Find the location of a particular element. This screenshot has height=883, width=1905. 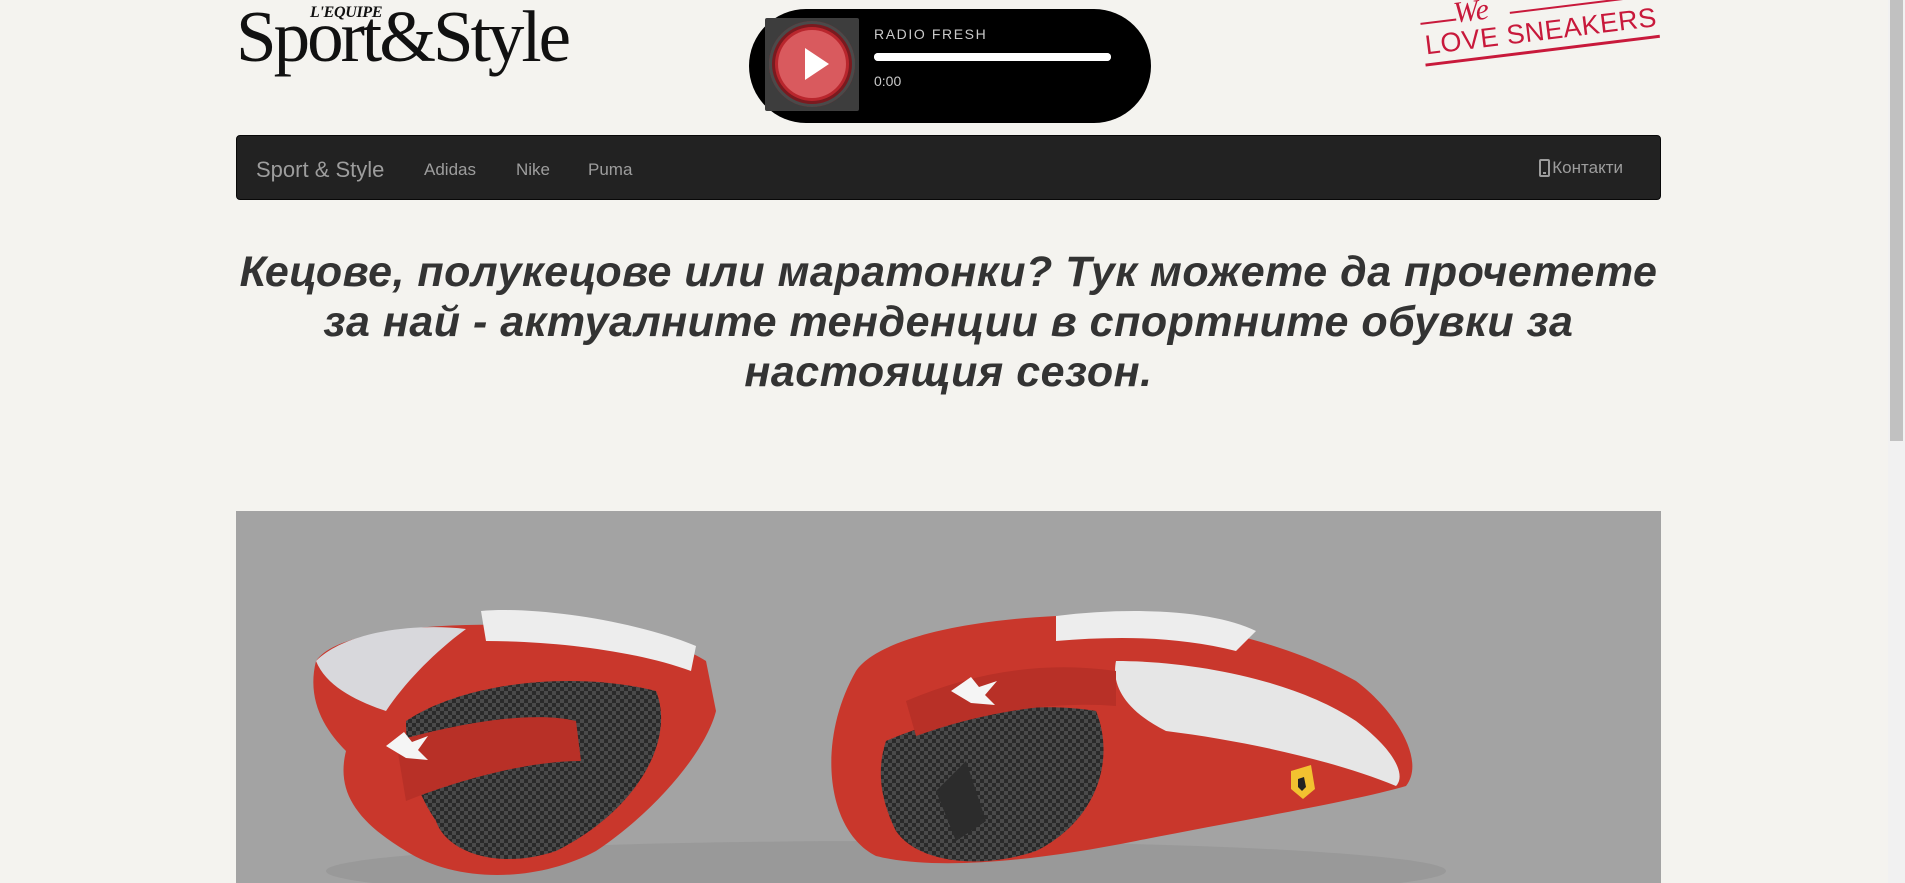

nav-link-contacts: Контакти is located at coordinates (1581, 168).